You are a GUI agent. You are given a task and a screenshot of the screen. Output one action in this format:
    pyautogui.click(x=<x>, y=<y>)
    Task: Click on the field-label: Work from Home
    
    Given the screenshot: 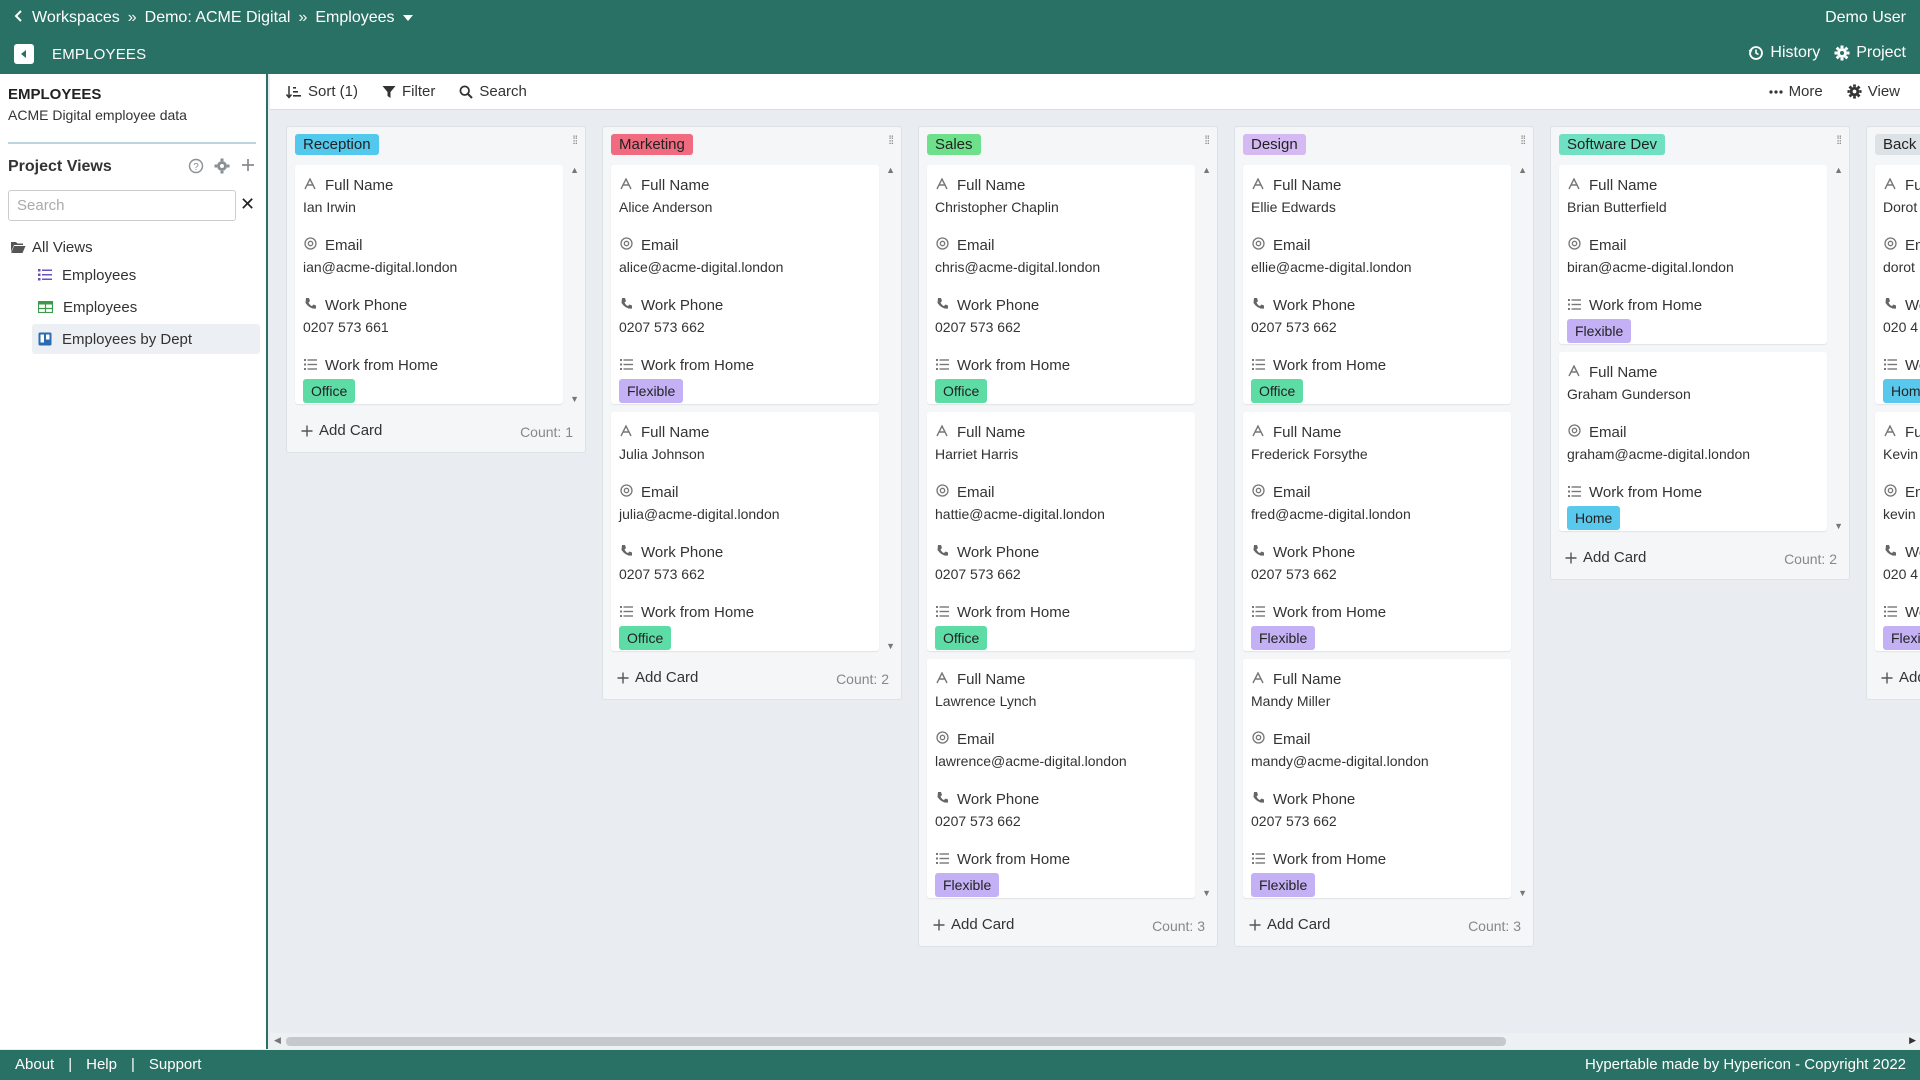 What is the action you would take?
    pyautogui.click(x=698, y=612)
    